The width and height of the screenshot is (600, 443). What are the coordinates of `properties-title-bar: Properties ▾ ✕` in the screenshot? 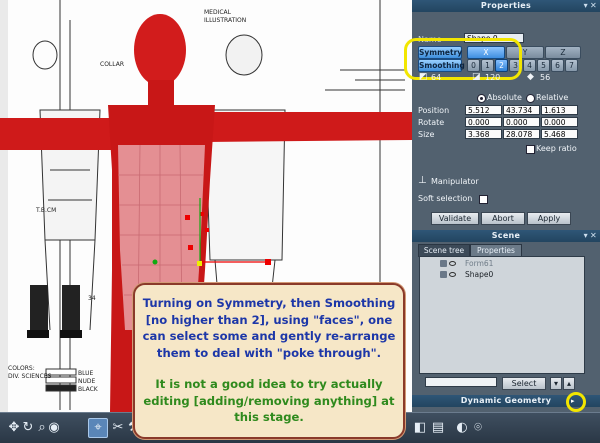 It's located at (506, 6).